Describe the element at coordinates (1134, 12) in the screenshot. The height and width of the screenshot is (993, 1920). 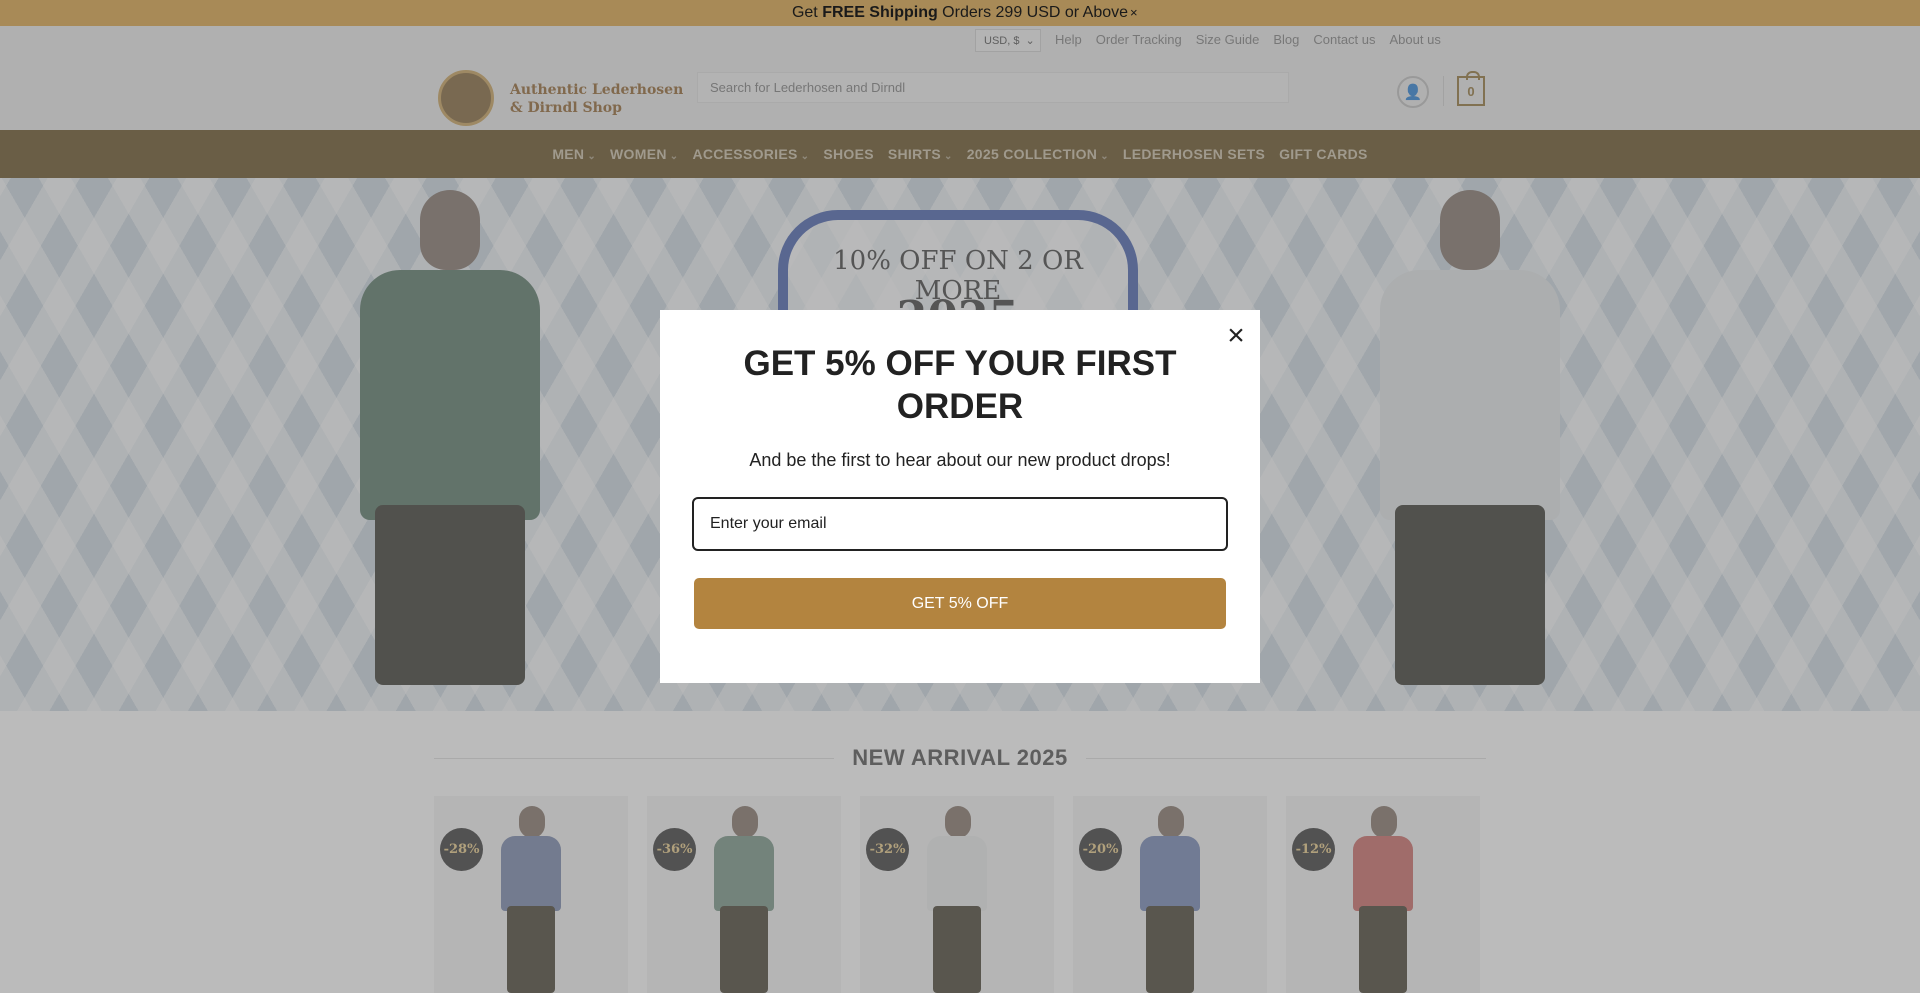
I see `announcement-close-icon: ×` at that location.